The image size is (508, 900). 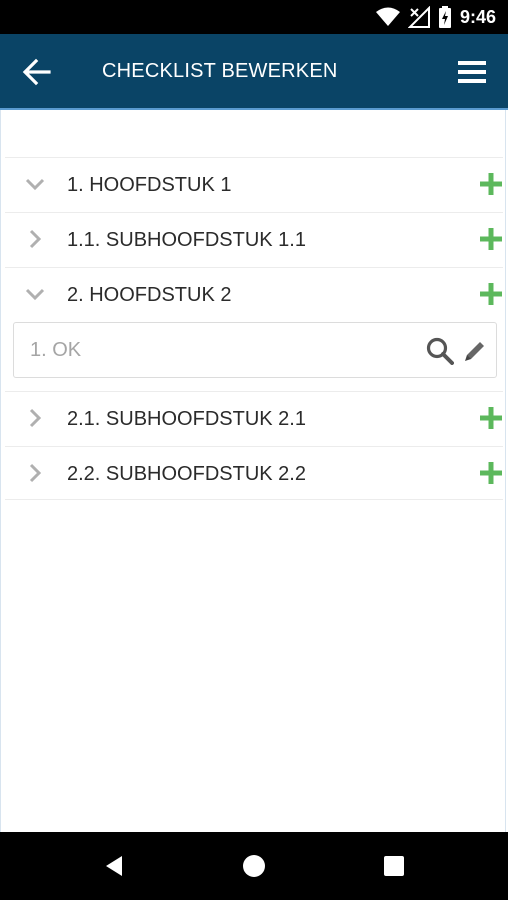 I want to click on checklist-item-label: 1. OK, so click(x=56, y=350).